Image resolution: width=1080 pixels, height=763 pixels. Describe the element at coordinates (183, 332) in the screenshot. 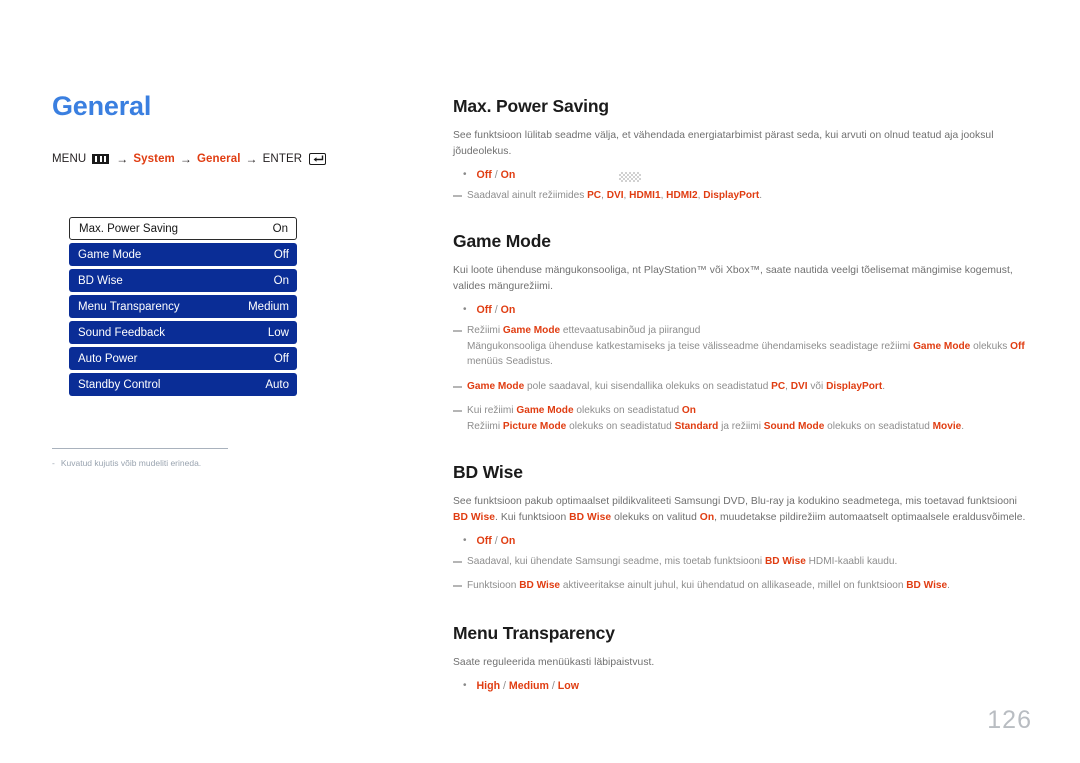

I see `osd-row-sound-feedback: Sound Feedback Low` at that location.